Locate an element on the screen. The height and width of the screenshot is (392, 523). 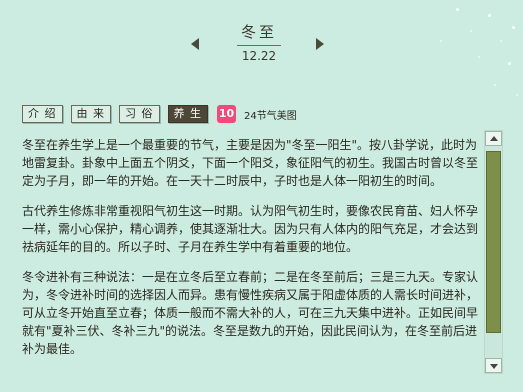
term-date: 12.22 is located at coordinates (259, 56).